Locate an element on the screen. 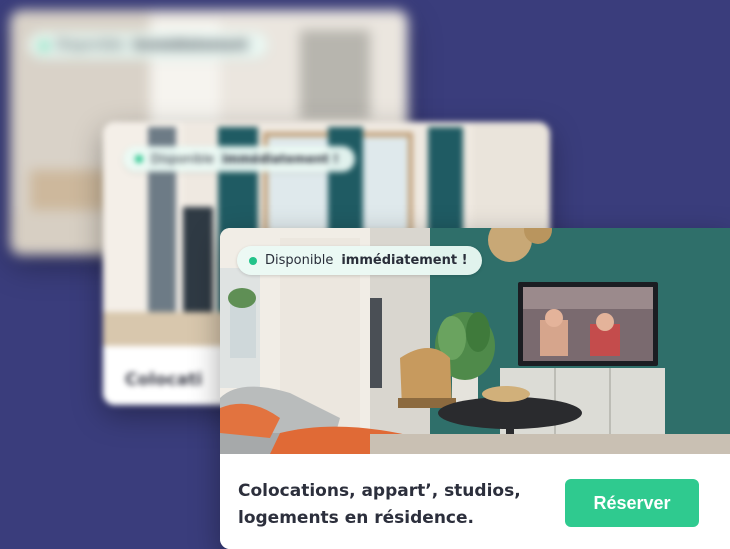 The width and height of the screenshot is (730, 549). front-badge-prefix: Disponible is located at coordinates (299, 260).